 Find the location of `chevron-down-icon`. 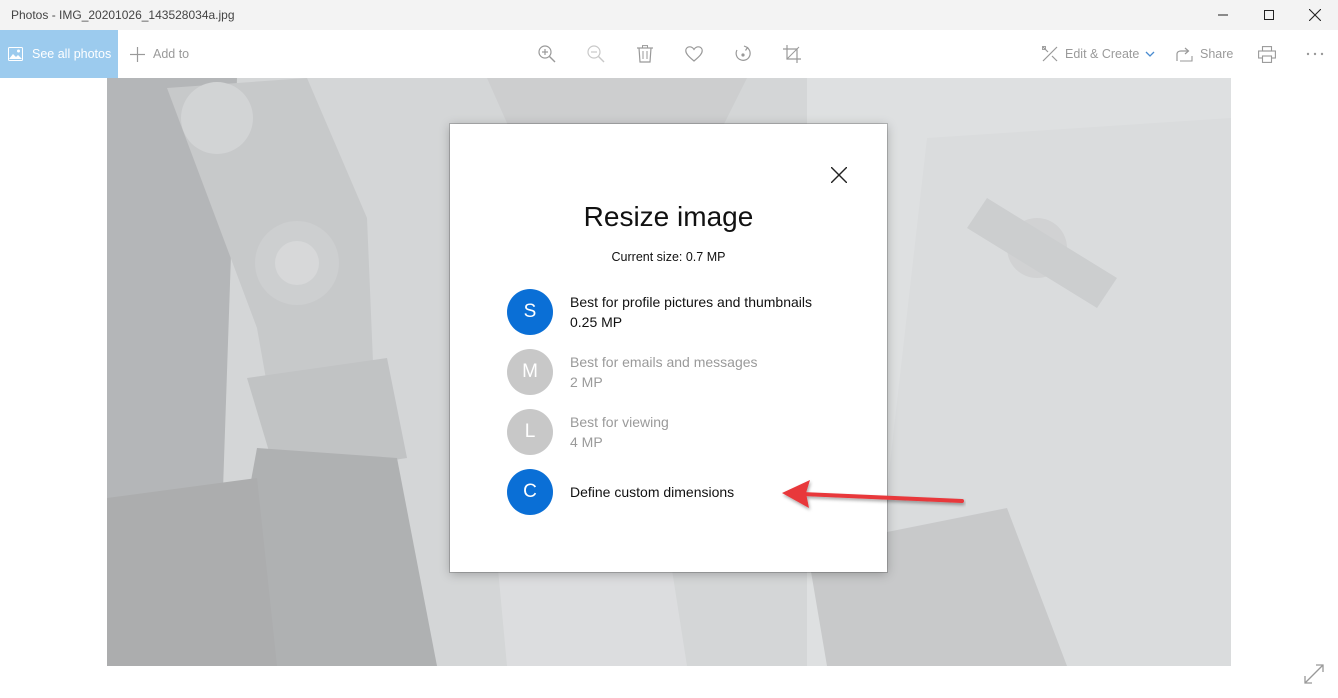

chevron-down-icon is located at coordinates (1150, 54).